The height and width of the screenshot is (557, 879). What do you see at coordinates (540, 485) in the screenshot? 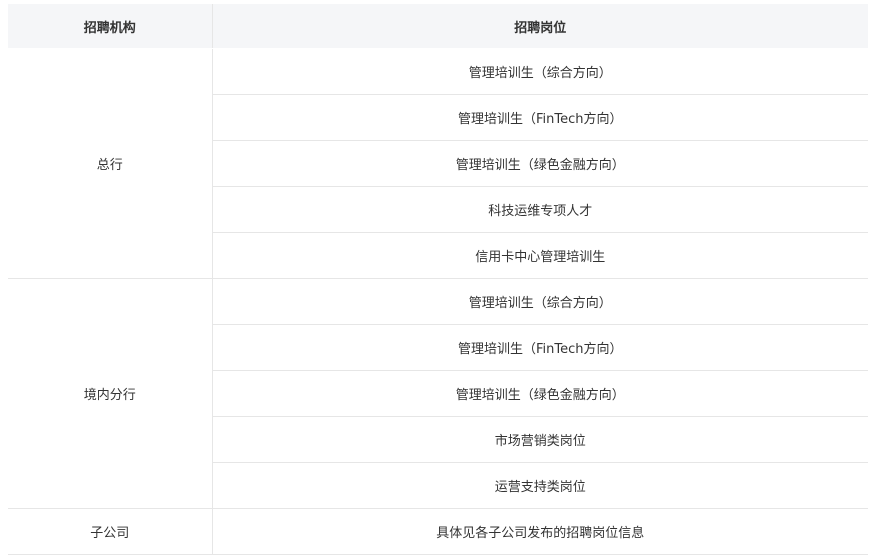
I see `position-cell: 运营支持类岗位` at bounding box center [540, 485].